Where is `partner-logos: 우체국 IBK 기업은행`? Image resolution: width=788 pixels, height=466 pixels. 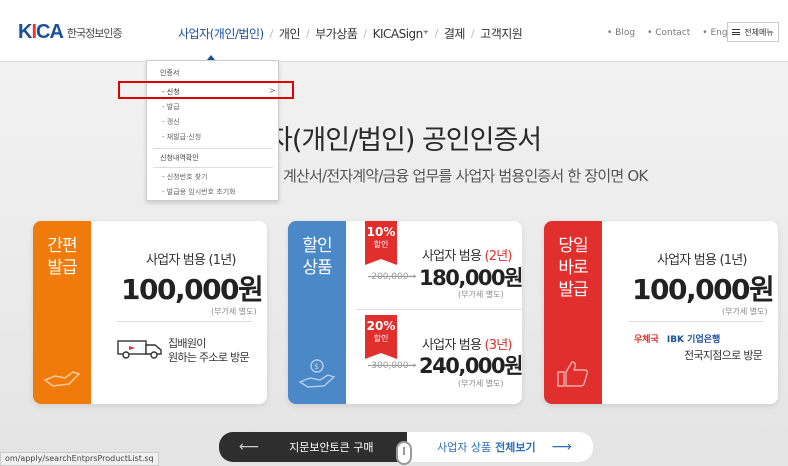
partner-logos: 우체국 IBK 기업은행 is located at coordinates (677, 338).